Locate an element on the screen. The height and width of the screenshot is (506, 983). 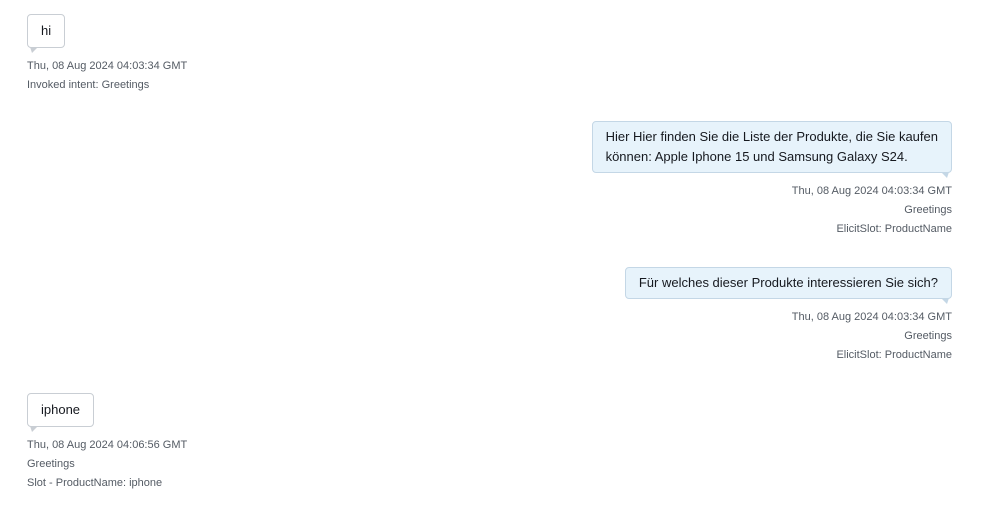
user-message-bubble: hi is located at coordinates (46, 33).